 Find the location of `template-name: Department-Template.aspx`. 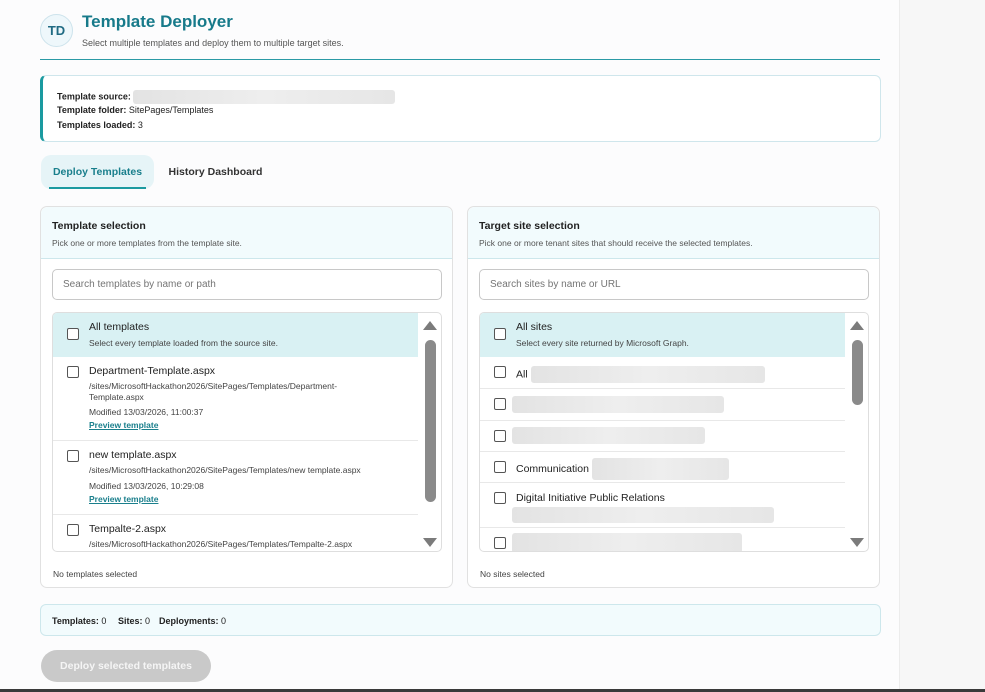

template-name: Department-Template.aspx is located at coordinates (152, 371).